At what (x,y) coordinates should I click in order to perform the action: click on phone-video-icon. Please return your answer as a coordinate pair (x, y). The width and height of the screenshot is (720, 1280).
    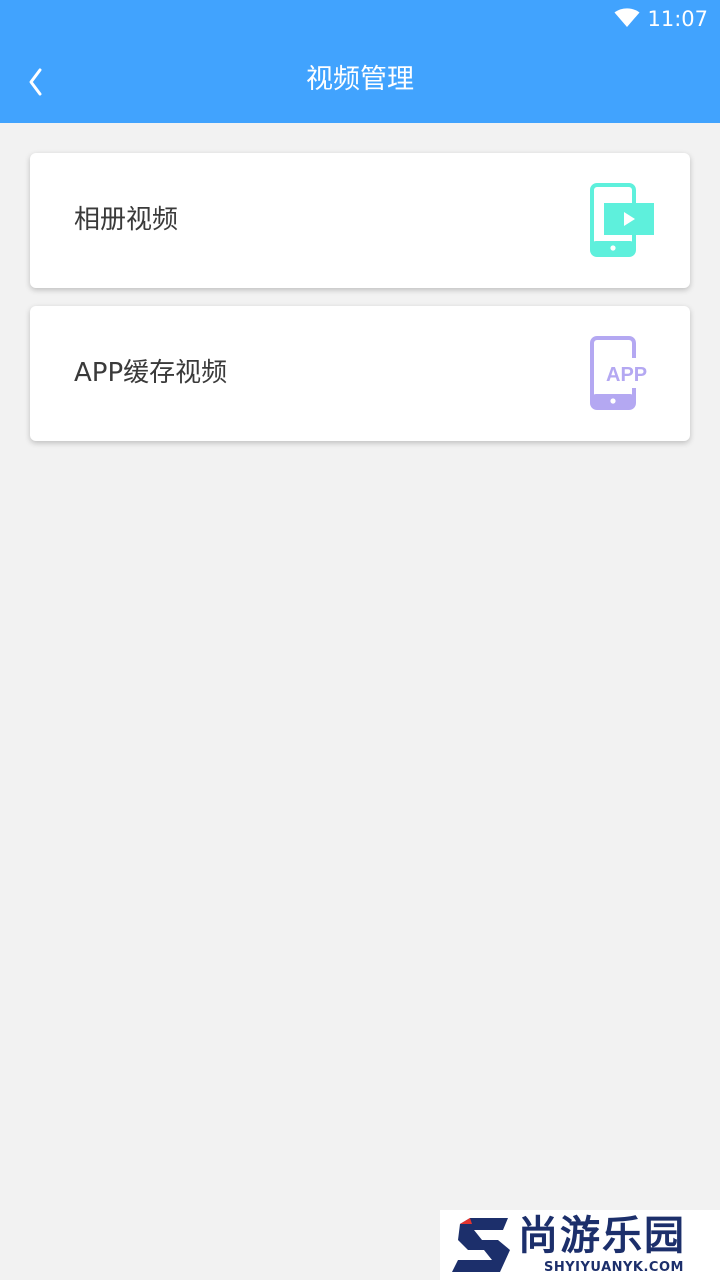
    Looking at the image, I should click on (622, 220).